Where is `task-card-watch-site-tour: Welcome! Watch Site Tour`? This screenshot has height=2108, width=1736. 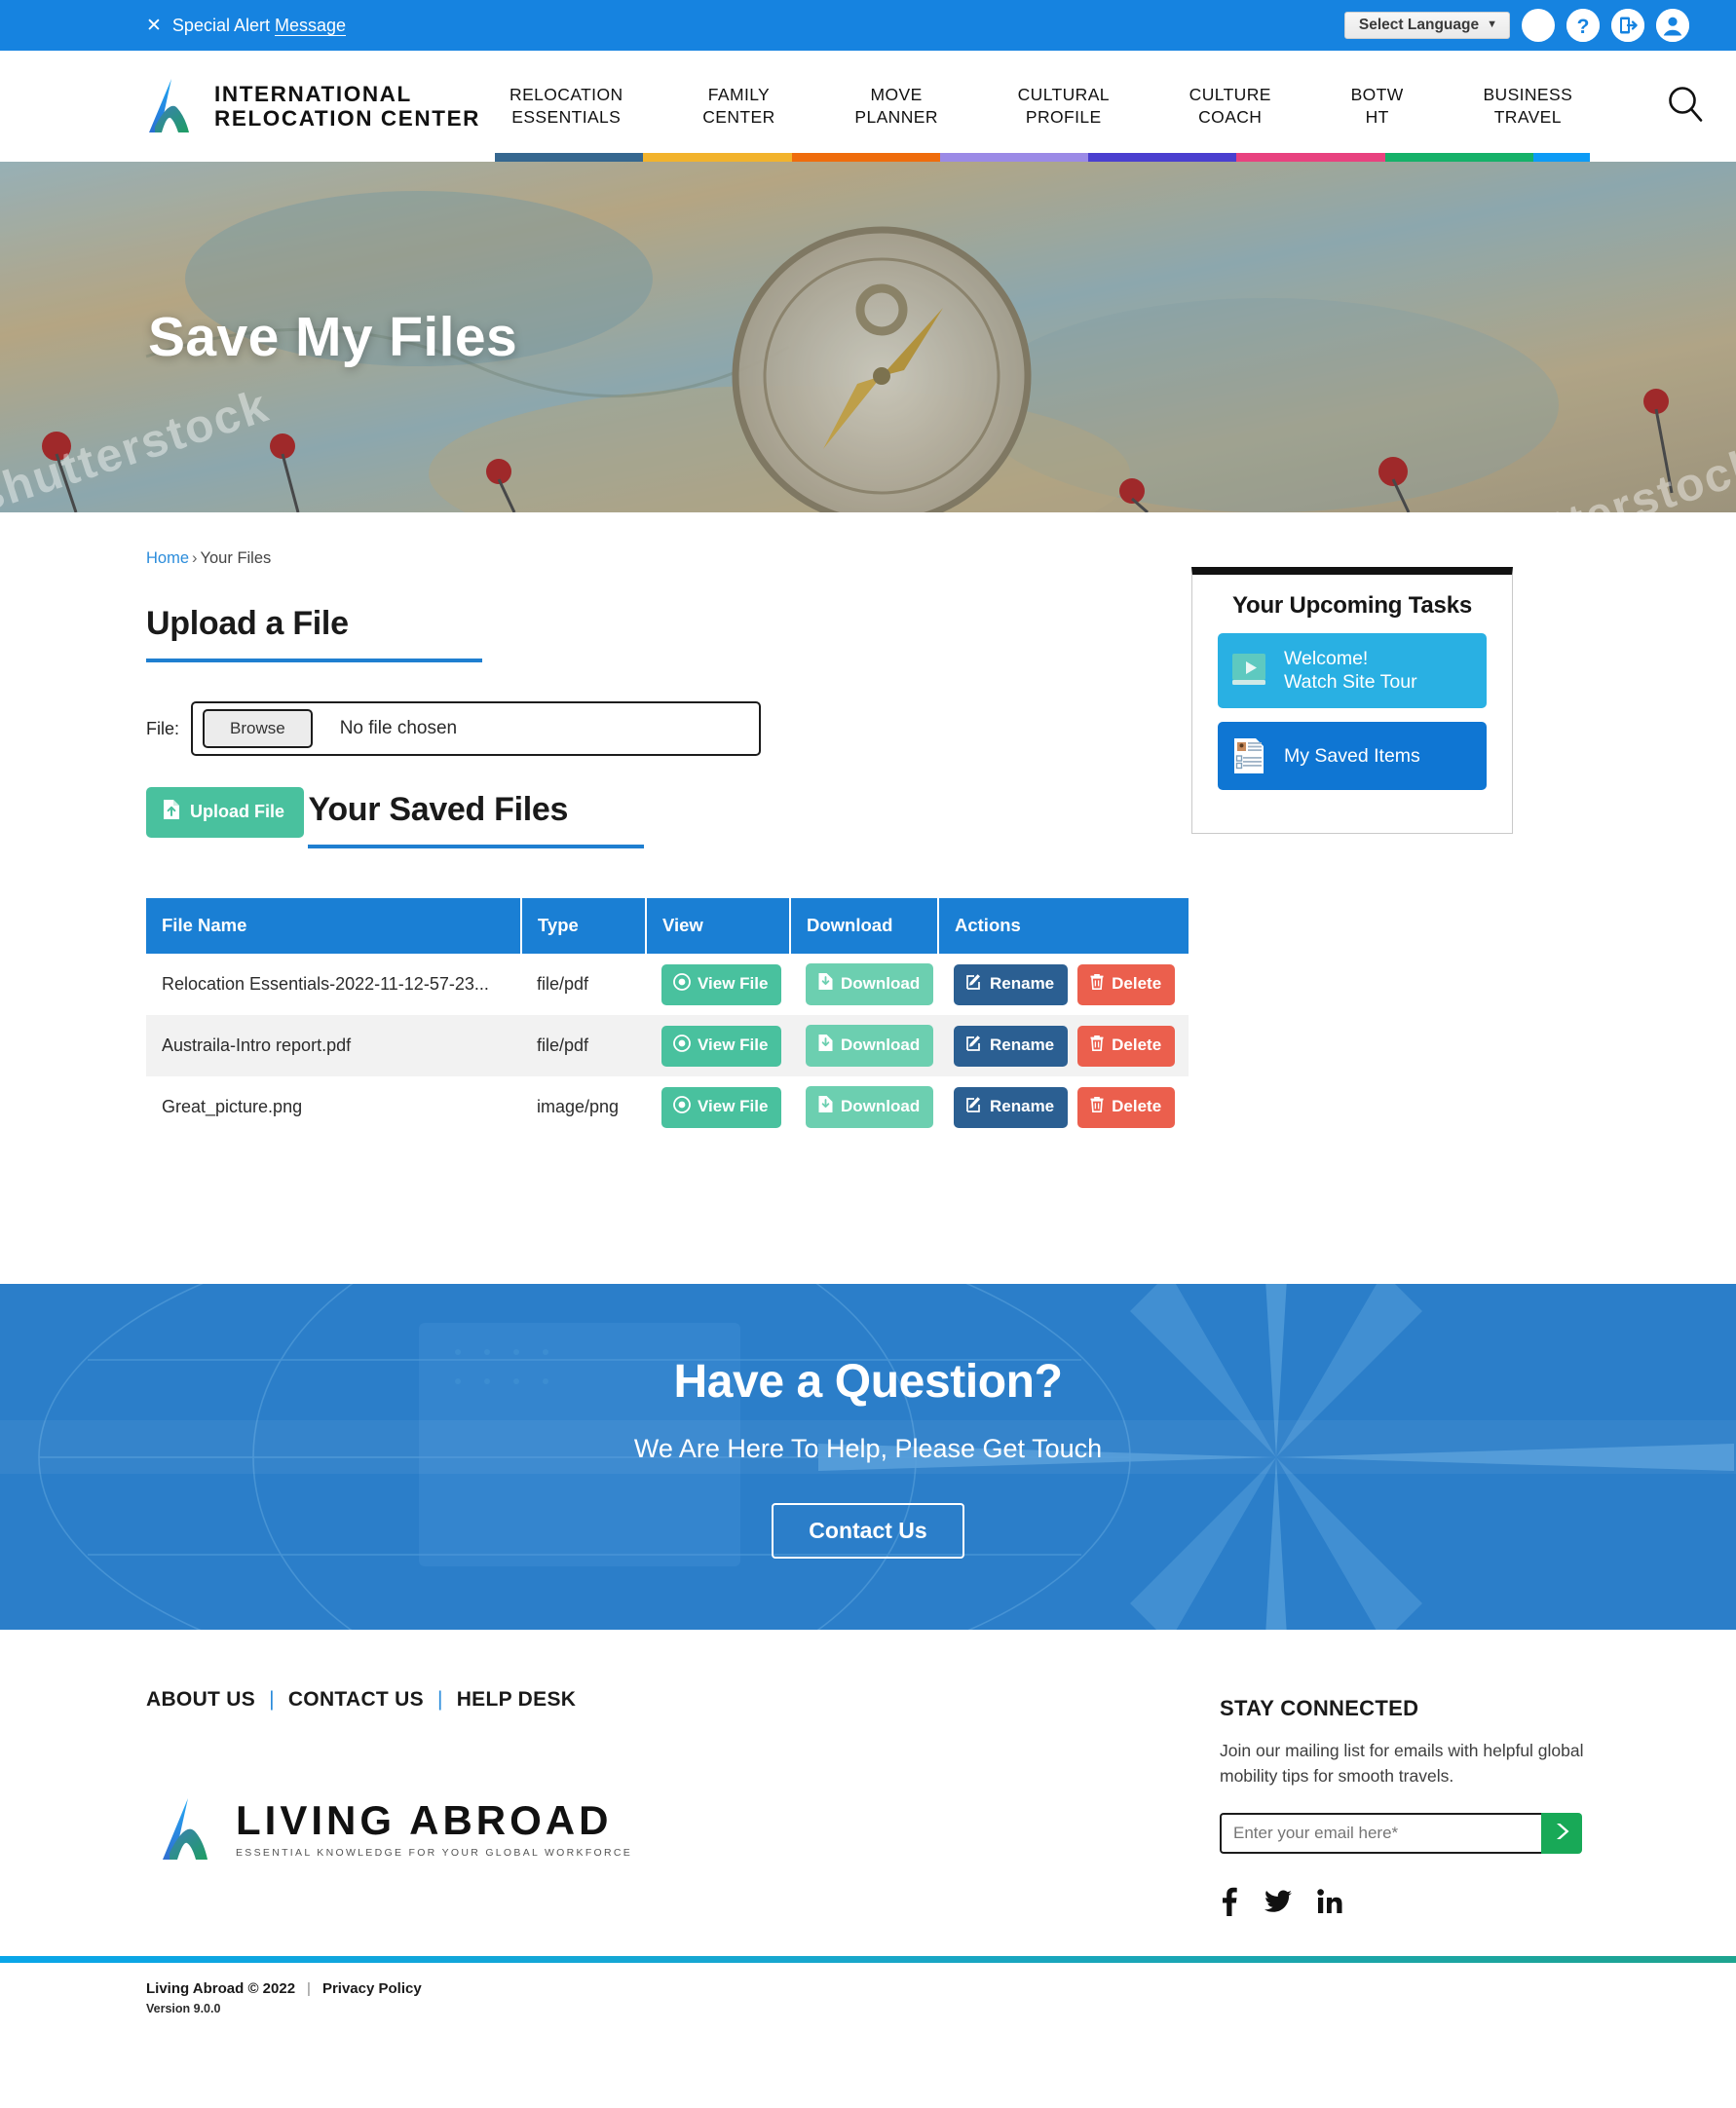 task-card-watch-site-tour: Welcome! Watch Site Tour is located at coordinates (1352, 671).